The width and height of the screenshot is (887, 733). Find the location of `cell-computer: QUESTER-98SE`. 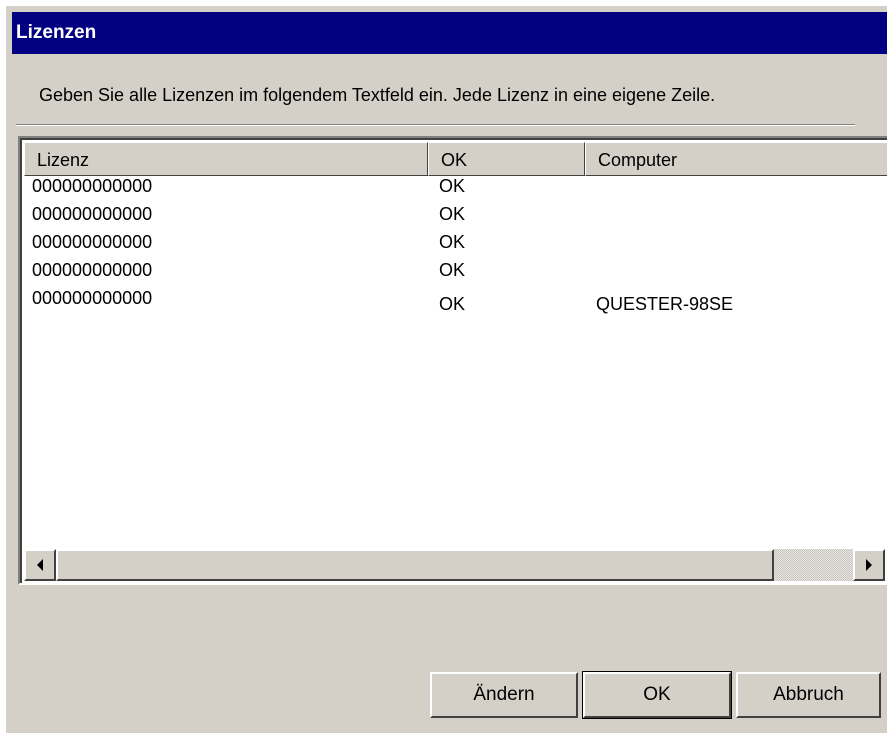

cell-computer: QUESTER-98SE is located at coordinates (665, 304).